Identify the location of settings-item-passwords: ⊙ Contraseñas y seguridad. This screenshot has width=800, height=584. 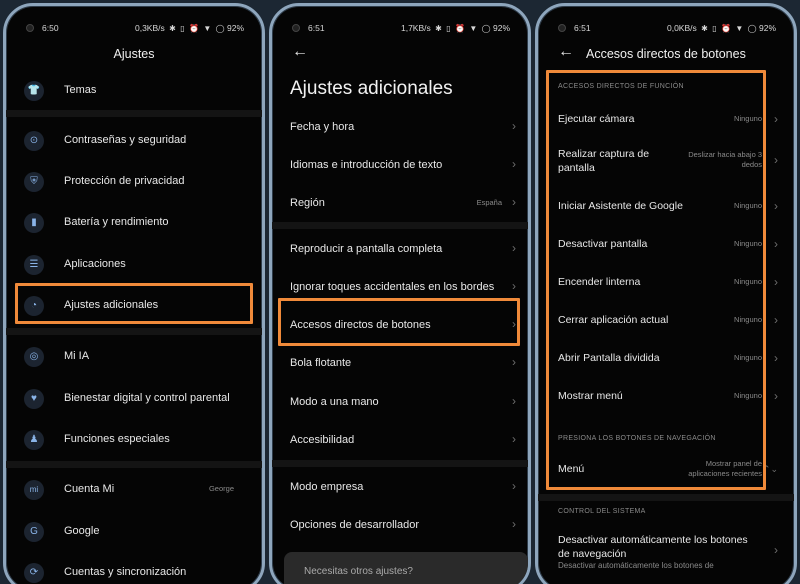
(134, 141).